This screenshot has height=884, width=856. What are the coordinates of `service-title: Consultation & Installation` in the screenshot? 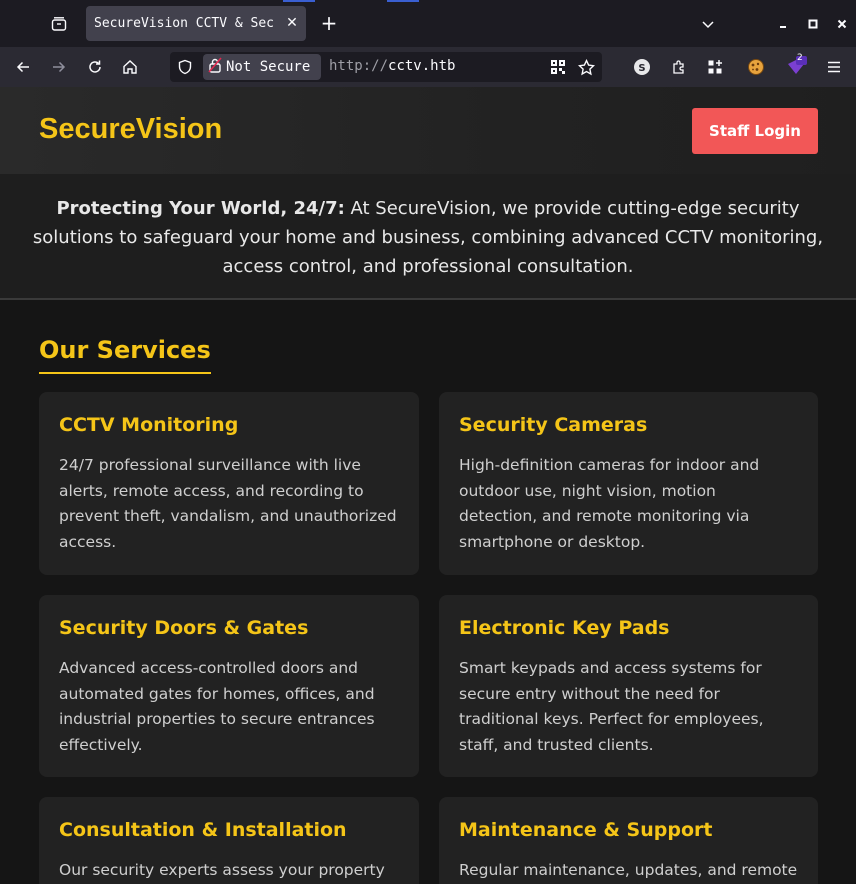 It's located at (203, 830).